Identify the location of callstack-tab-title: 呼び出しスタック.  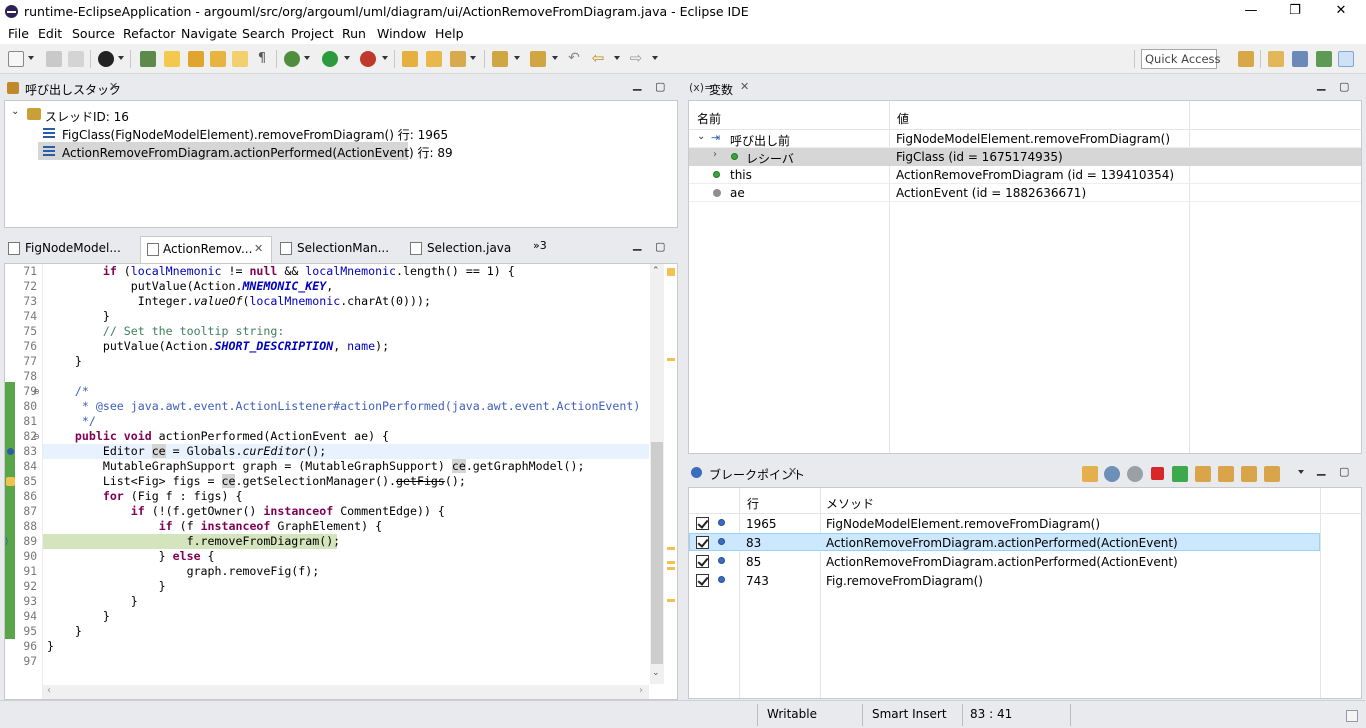
(73, 89).